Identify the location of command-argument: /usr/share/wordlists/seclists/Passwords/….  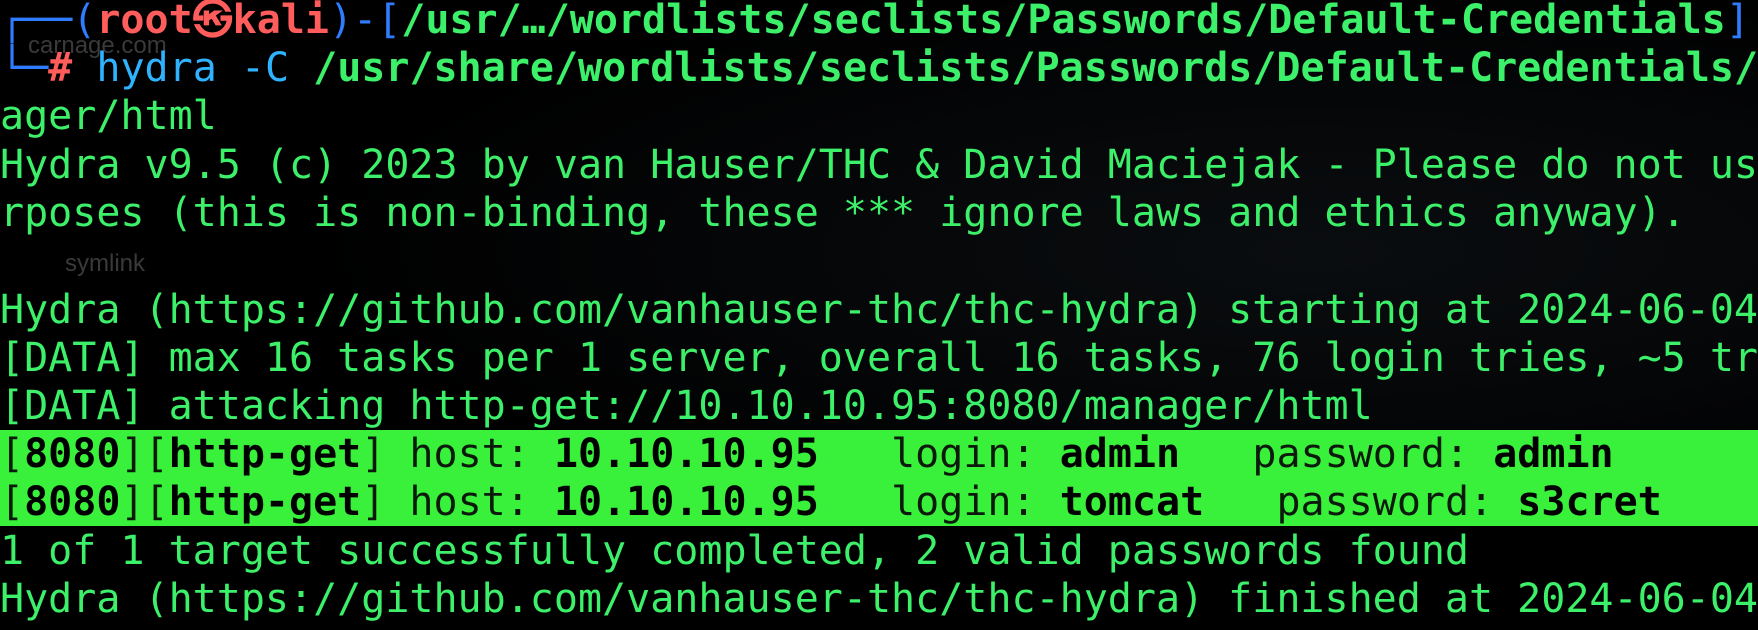
(1035, 68).